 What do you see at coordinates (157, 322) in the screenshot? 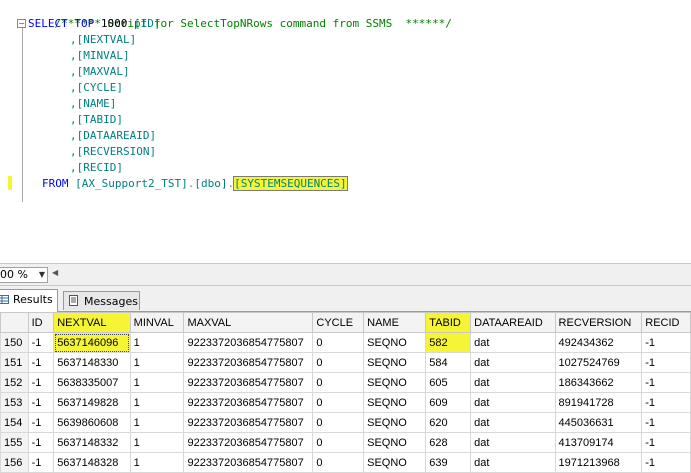
I see `column-header-minval: MINVAL` at bounding box center [157, 322].